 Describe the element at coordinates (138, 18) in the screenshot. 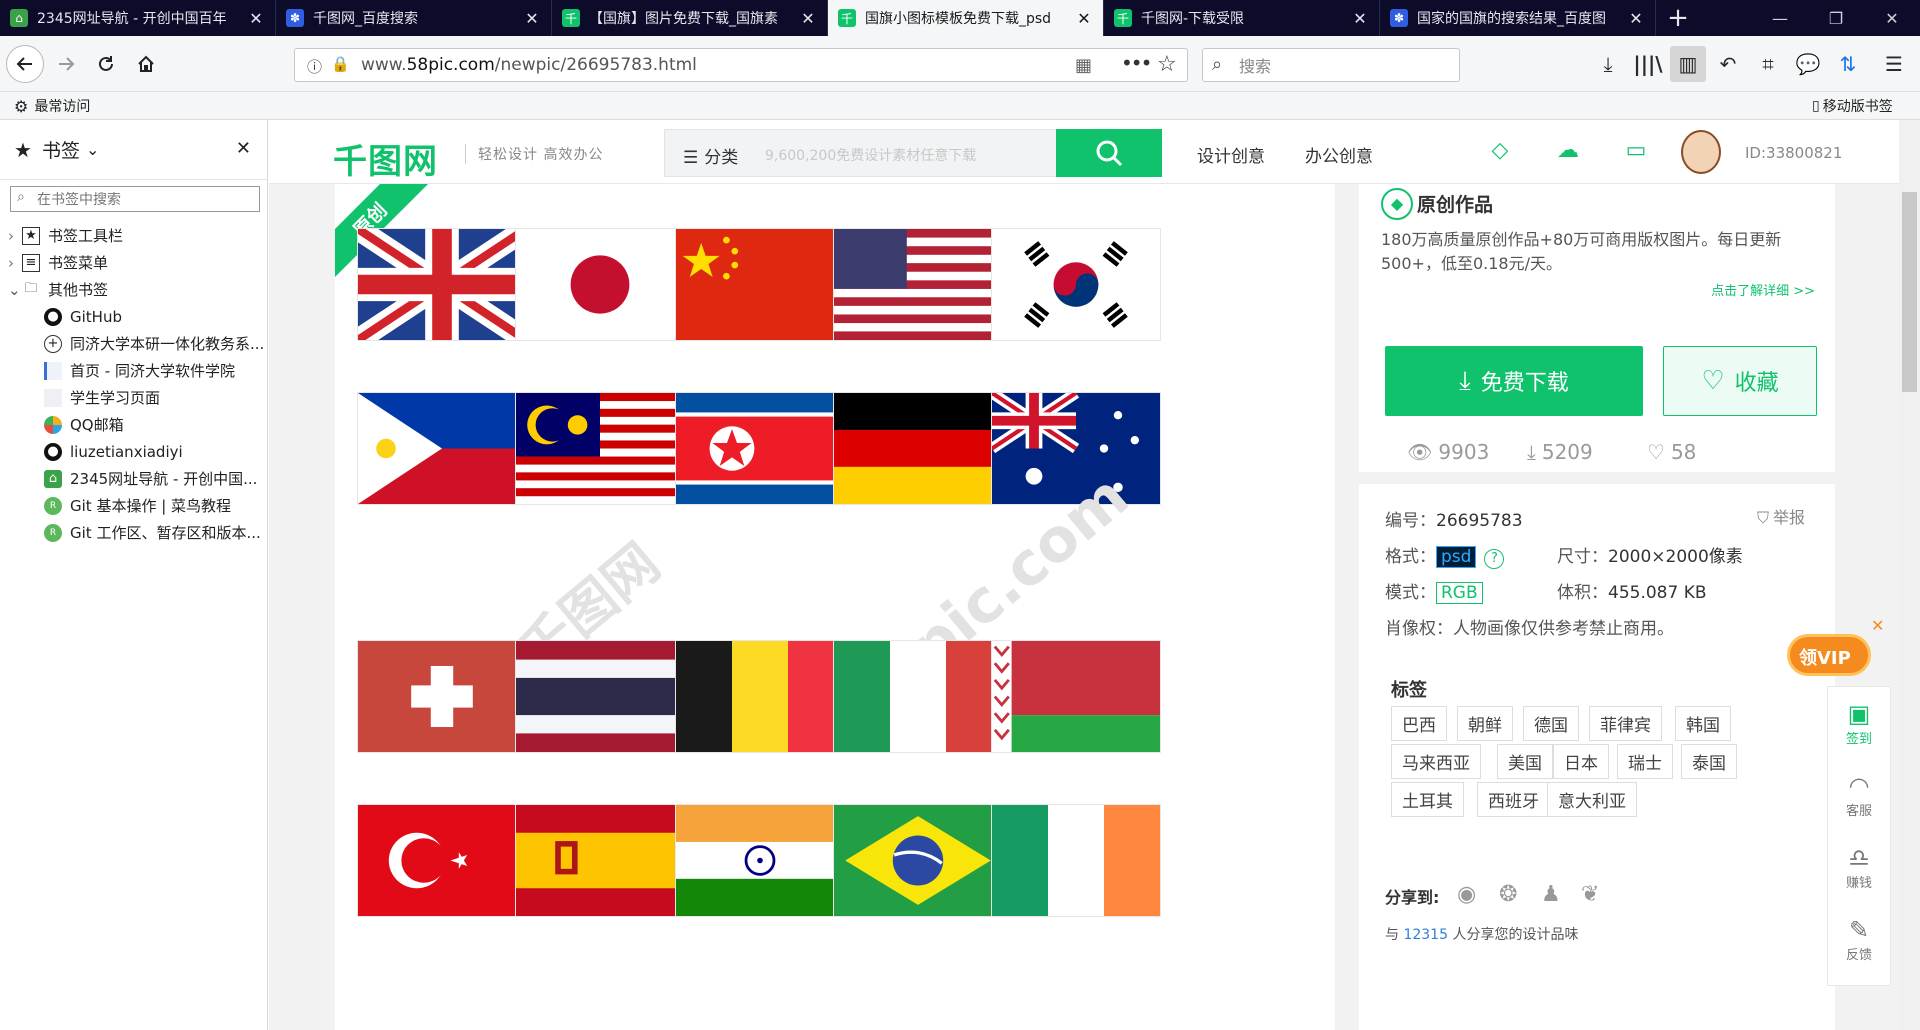

I see `tab-2345: ⌂ 2345网址导航 - 开创中国百年 ✕` at that location.